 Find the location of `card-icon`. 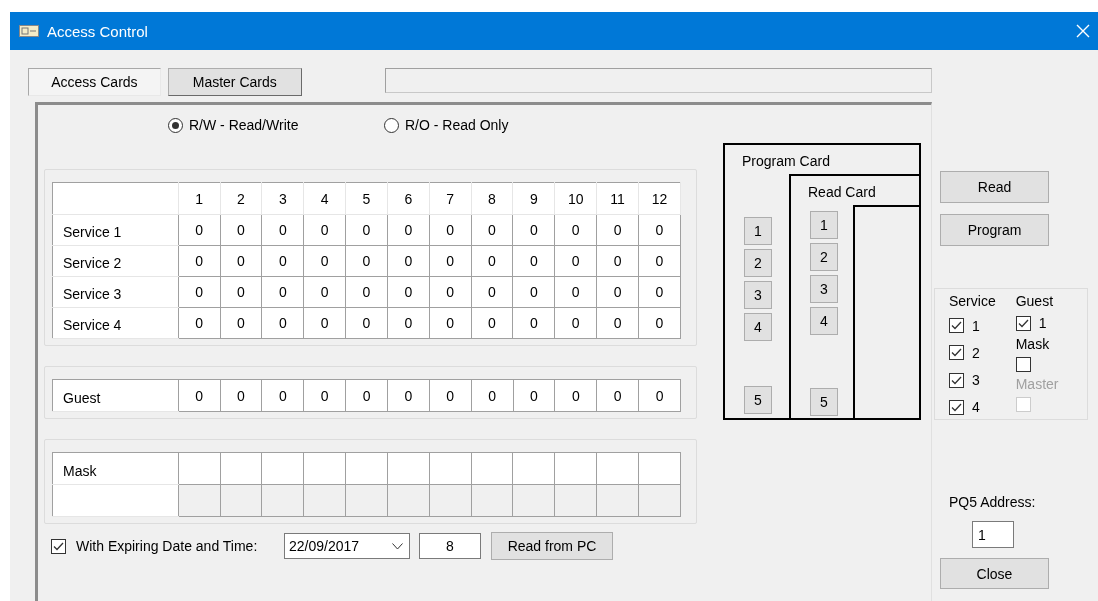

card-icon is located at coordinates (29, 31).